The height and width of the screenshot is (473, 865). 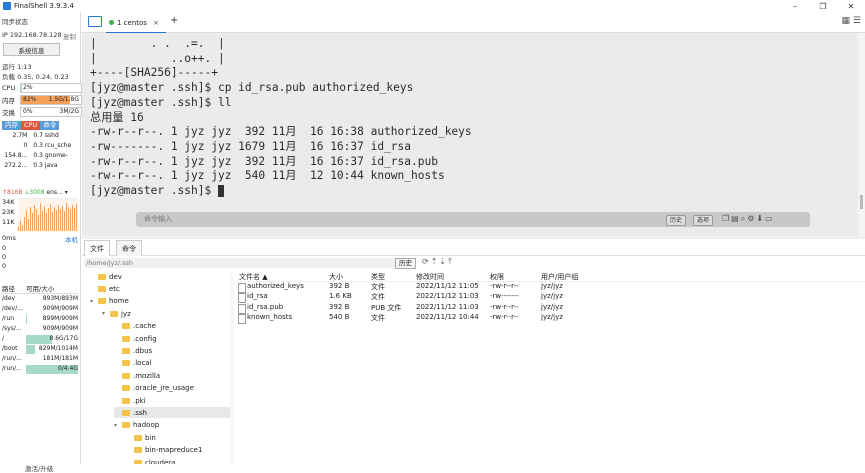 I want to click on swap-value: 0%, so click(x=28, y=111).